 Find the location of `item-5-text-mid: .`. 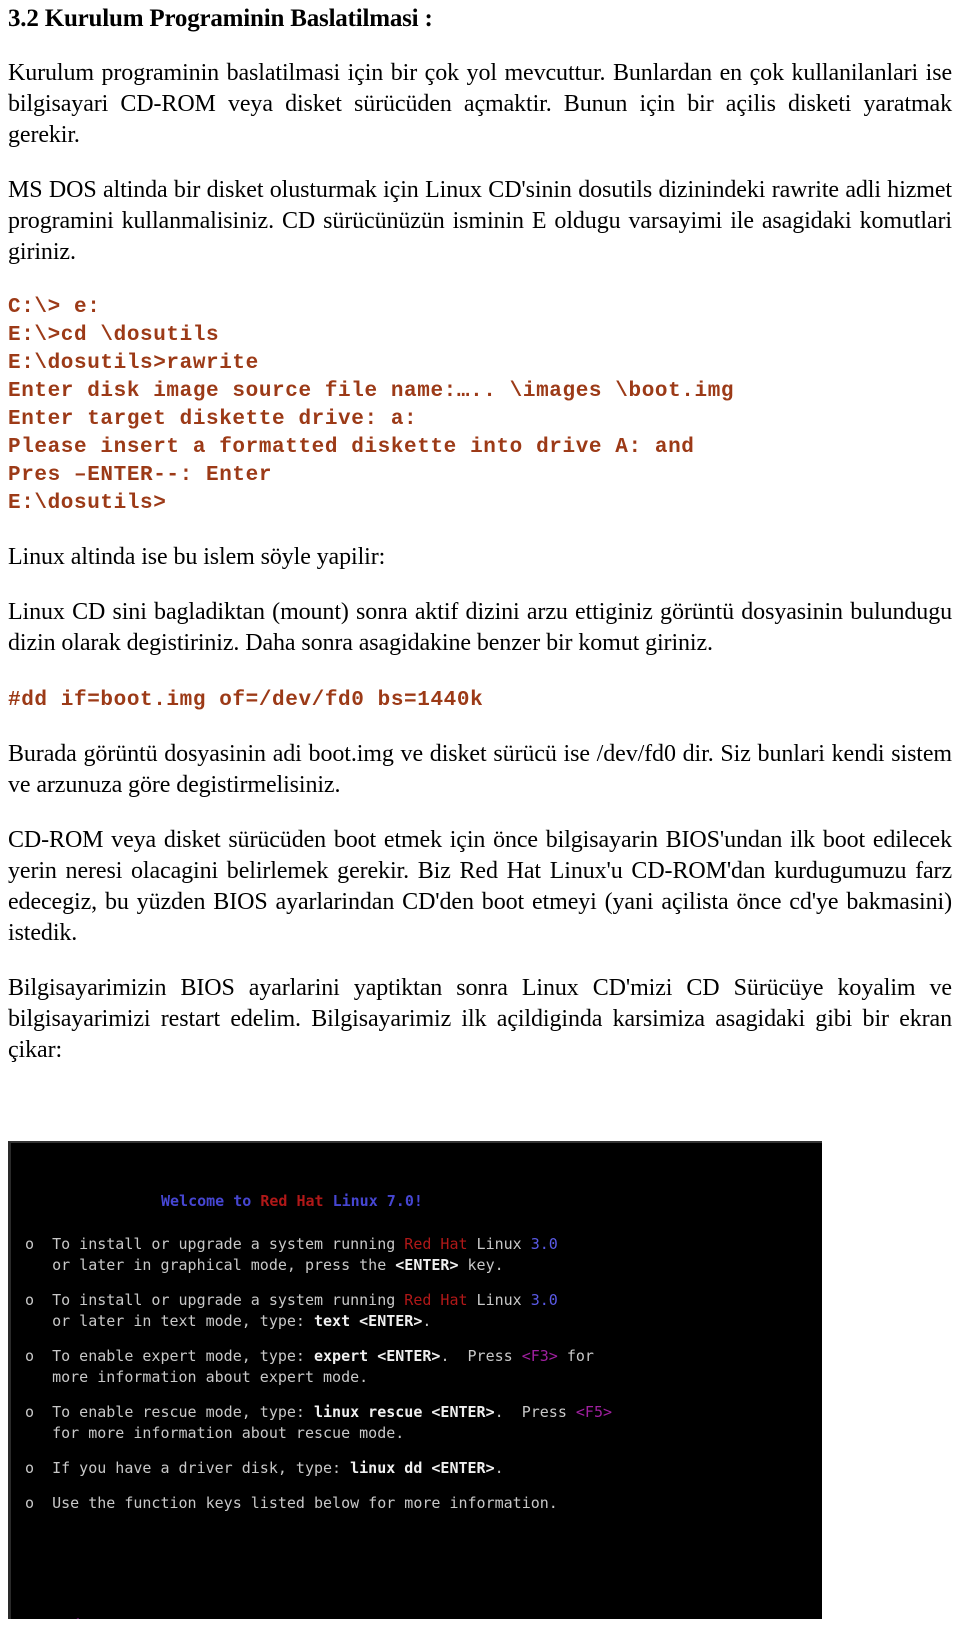

item-5-text-mid: . is located at coordinates (499, 1468).